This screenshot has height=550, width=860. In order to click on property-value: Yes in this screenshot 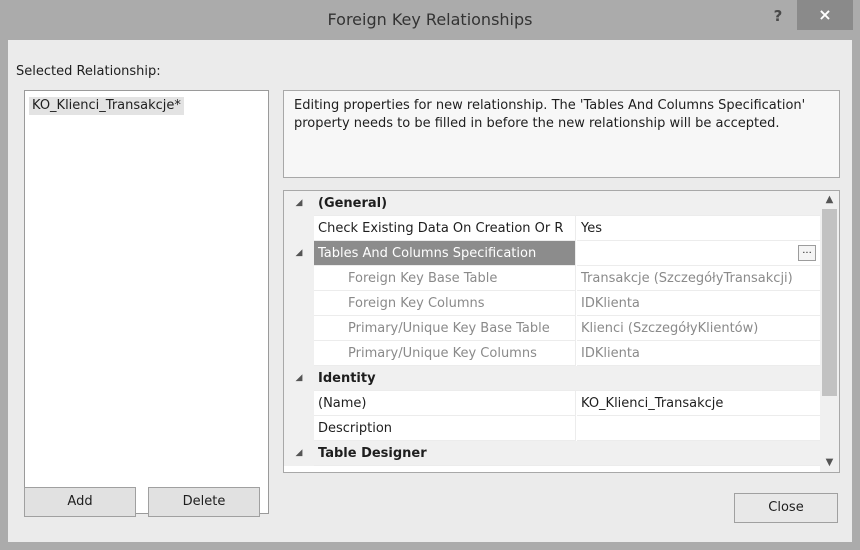, I will do `click(698, 228)`.